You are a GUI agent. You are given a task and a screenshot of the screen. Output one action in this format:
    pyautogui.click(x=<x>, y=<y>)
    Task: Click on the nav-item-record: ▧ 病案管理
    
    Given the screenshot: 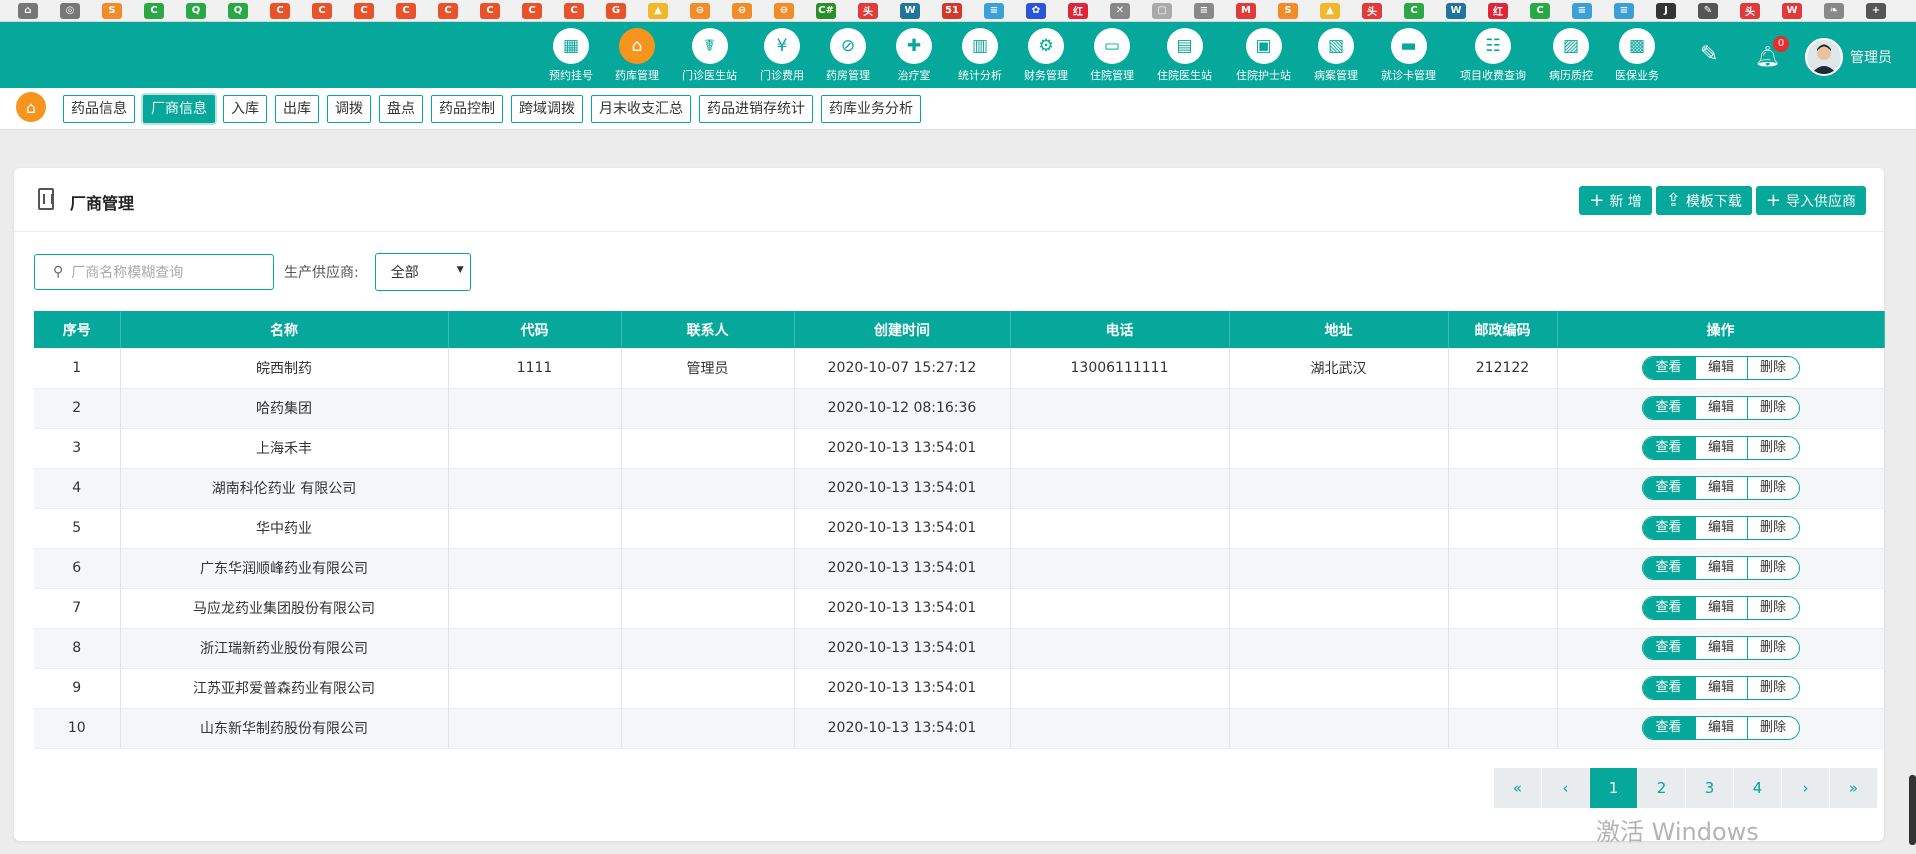 What is the action you would take?
    pyautogui.click(x=1336, y=57)
    